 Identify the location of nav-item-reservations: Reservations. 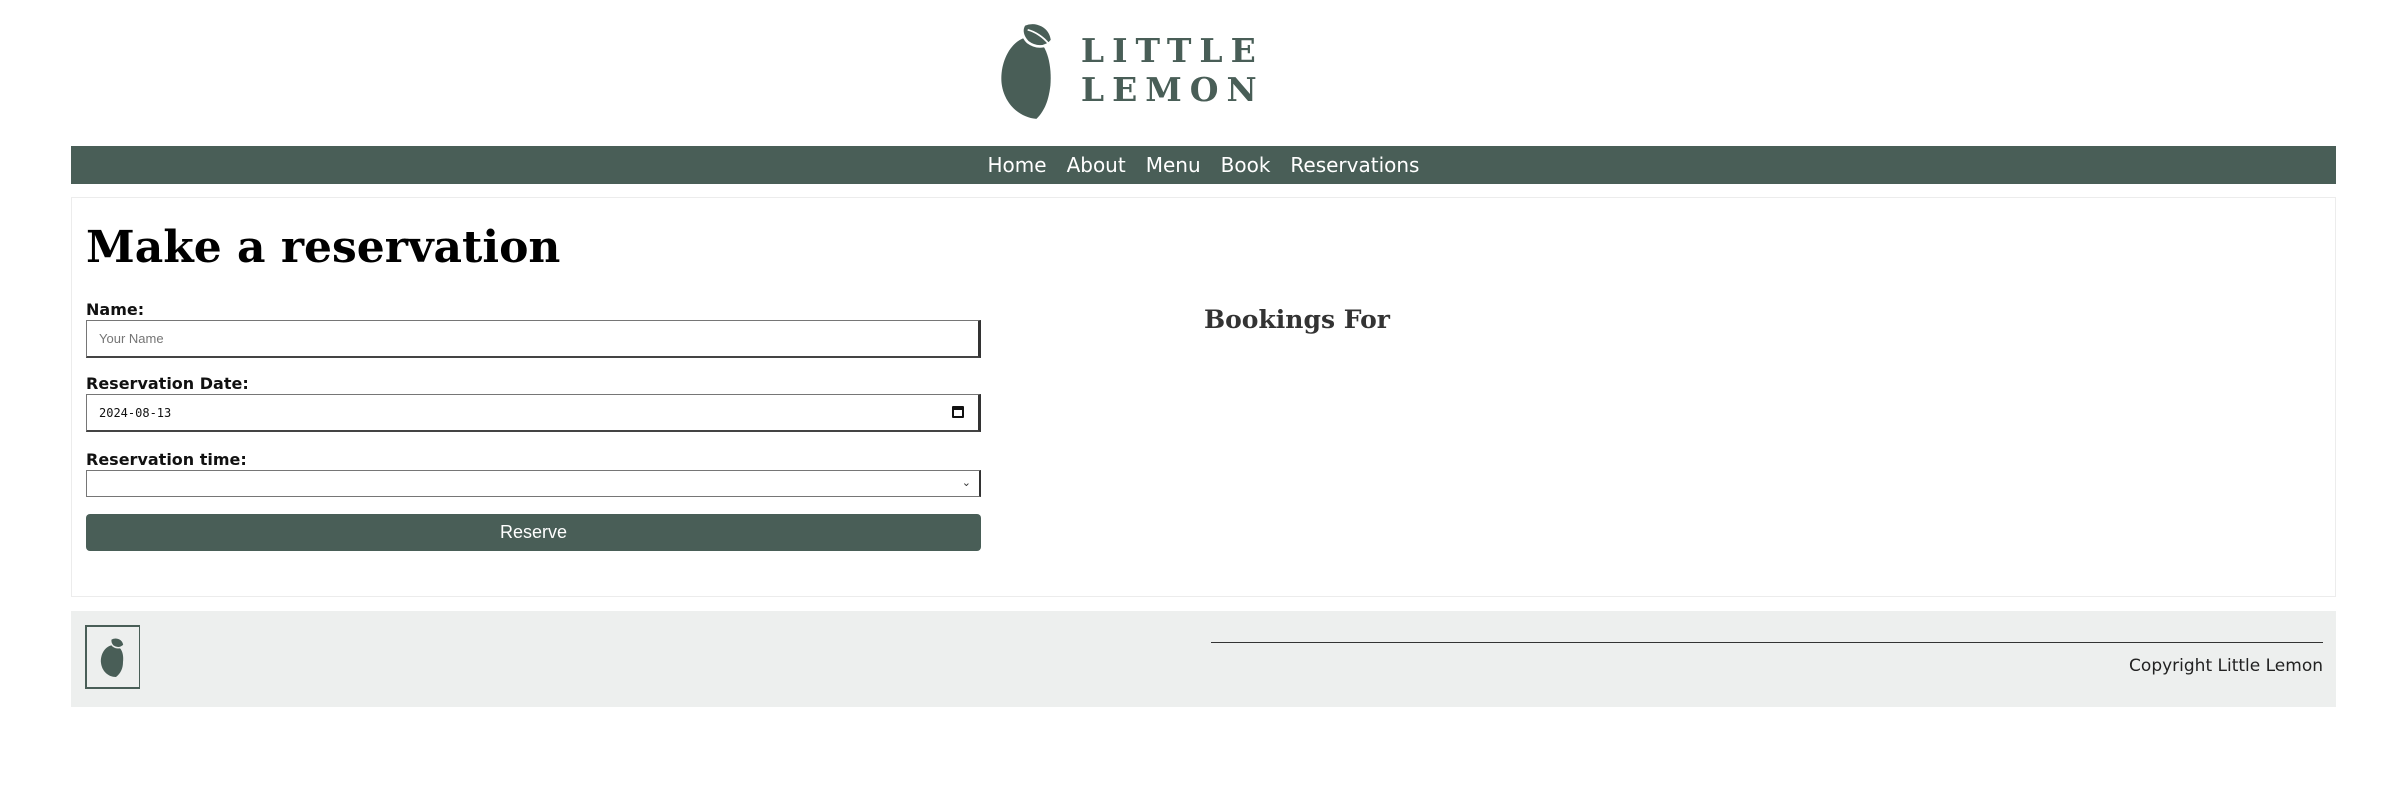
(1354, 165).